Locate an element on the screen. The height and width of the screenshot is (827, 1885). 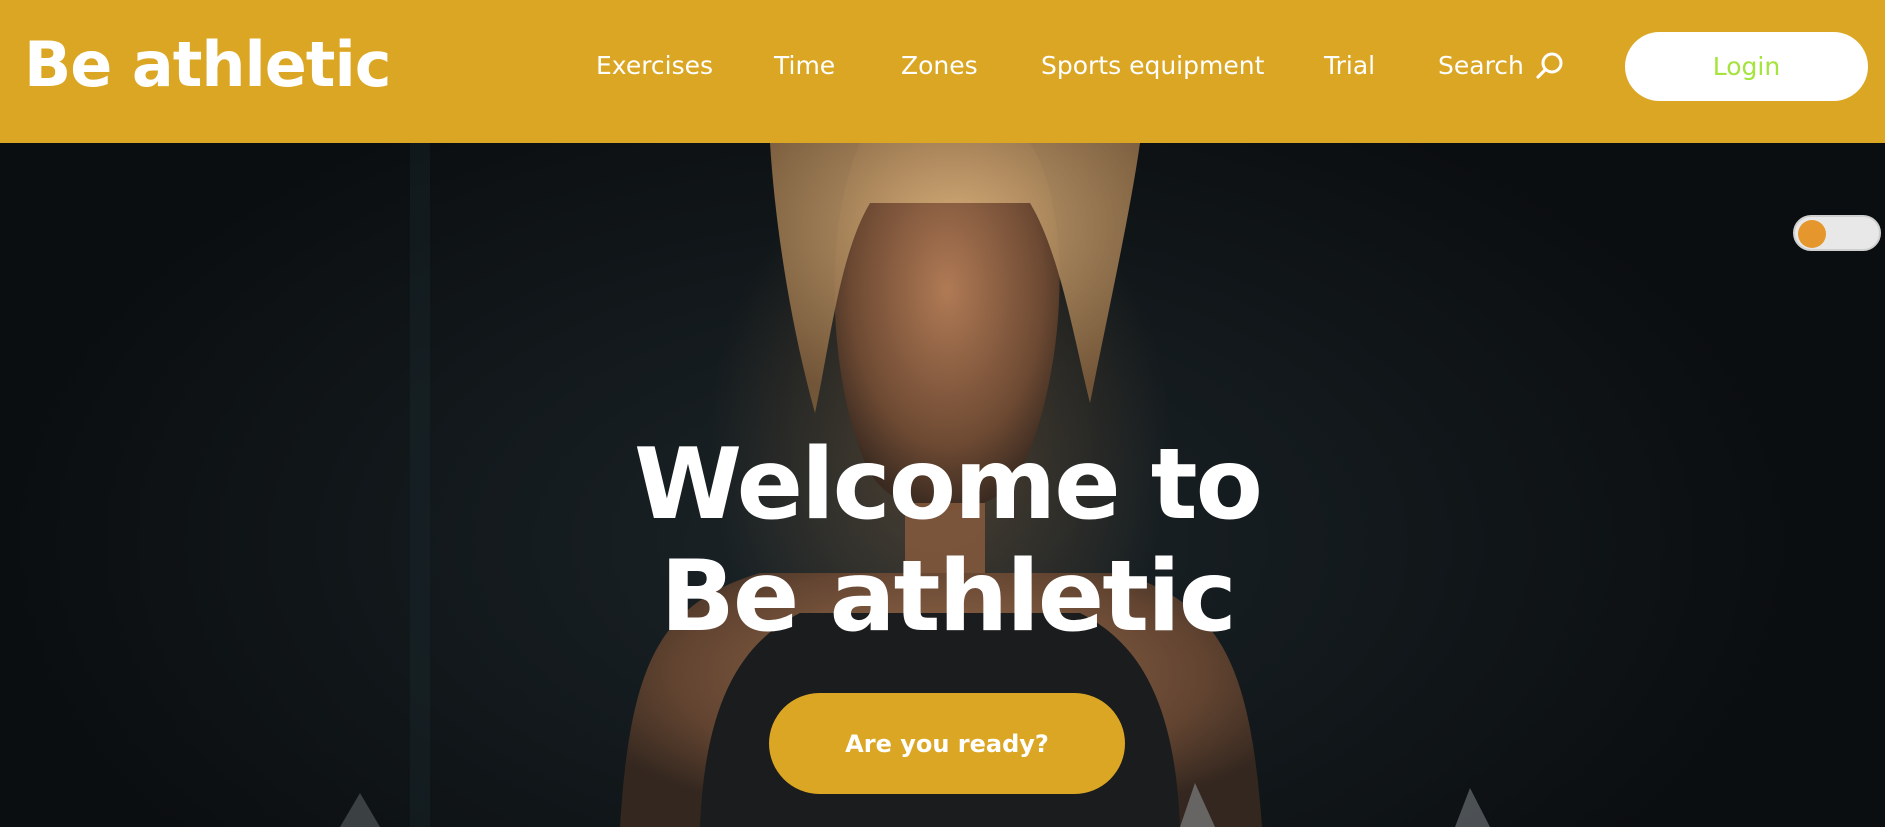
toggle-knob is located at coordinates (1812, 234).